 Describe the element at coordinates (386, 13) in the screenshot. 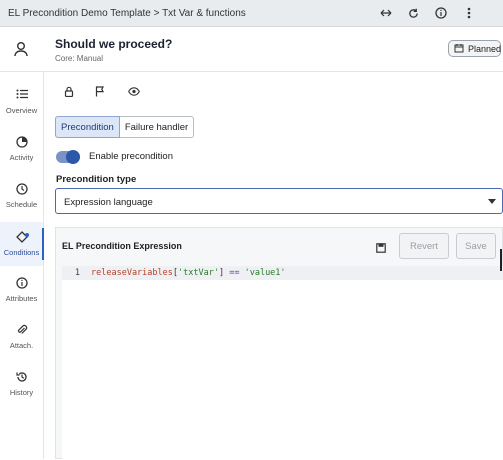

I see `resize-horizontal-icon` at that location.